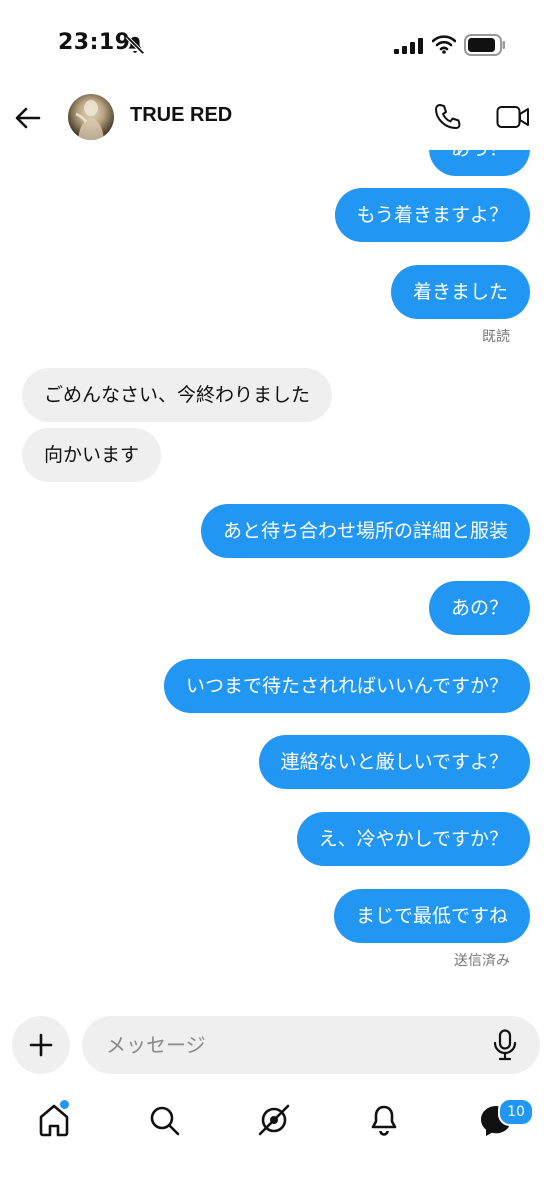 The image size is (552, 1200). Describe the element at coordinates (431, 916) in the screenshot. I see `message-bubble-outgoing: まじで最低ですね` at that location.